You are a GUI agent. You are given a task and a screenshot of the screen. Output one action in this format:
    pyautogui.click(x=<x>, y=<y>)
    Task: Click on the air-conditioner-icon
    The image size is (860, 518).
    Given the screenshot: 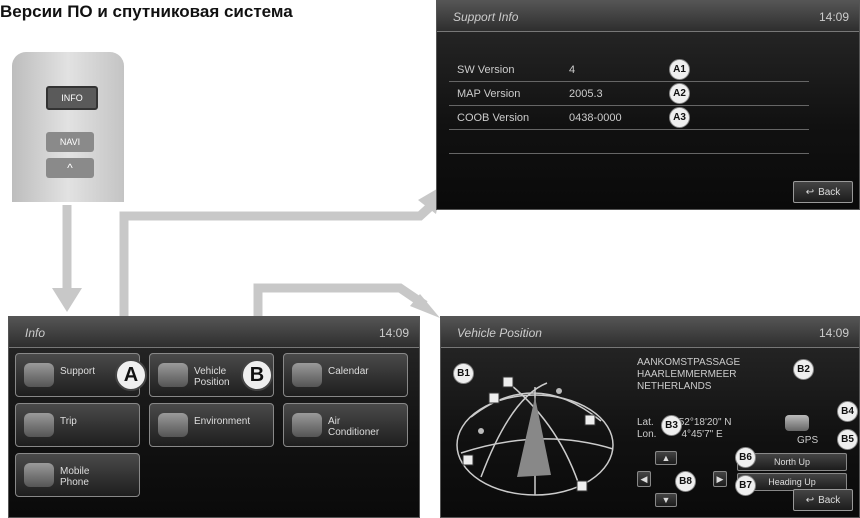 What is the action you would take?
    pyautogui.click(x=307, y=425)
    